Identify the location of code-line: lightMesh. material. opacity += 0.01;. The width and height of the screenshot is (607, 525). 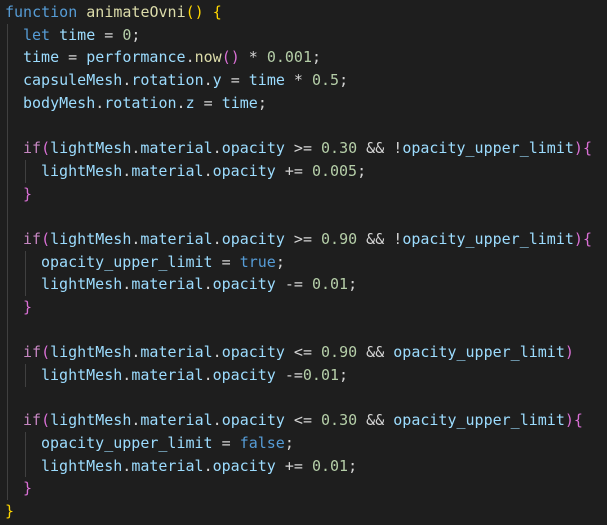
(298, 466).